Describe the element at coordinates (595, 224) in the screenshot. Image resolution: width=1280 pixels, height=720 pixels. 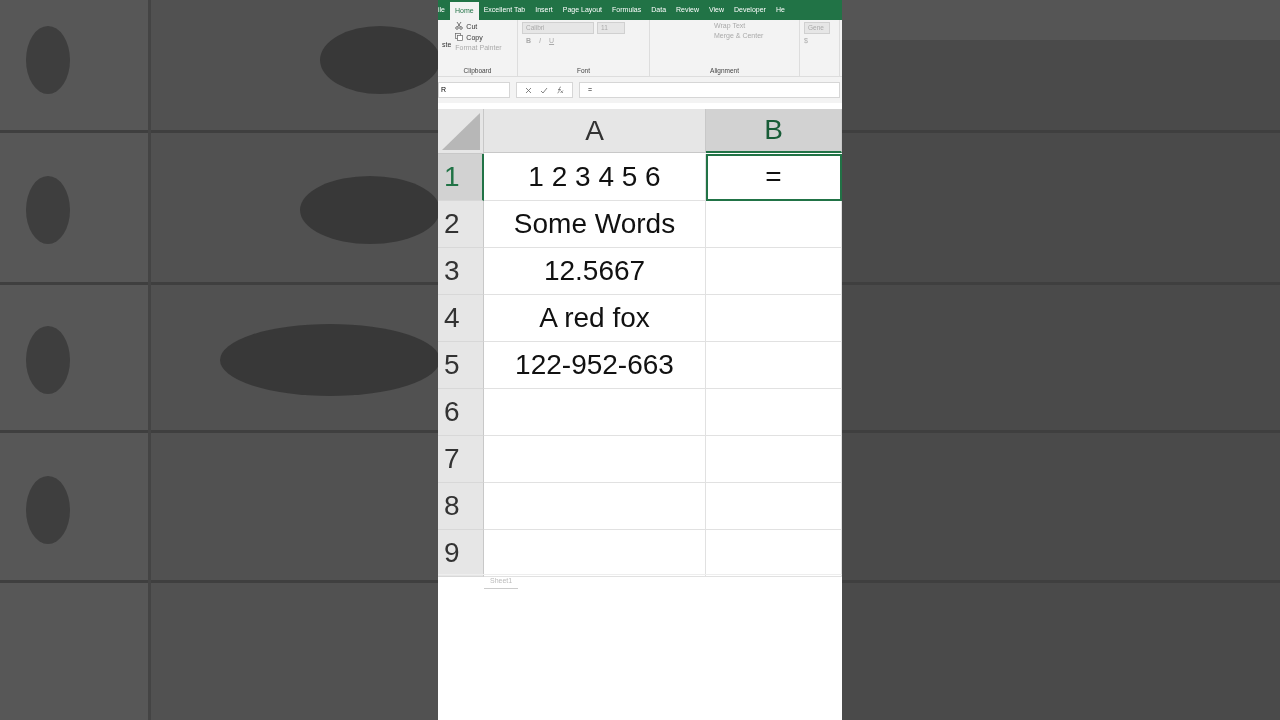
I see `table-cell: Some Words` at that location.